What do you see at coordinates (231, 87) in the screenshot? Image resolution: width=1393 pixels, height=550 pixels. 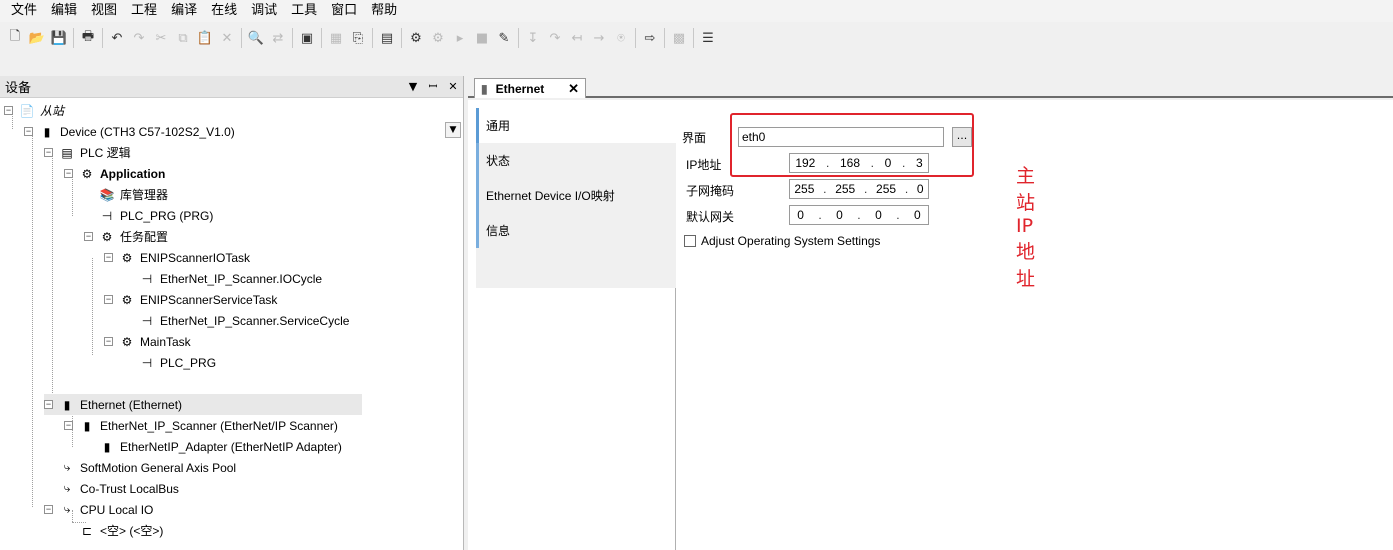 I see `devices-panel-header: 设备 ▼ ꟷ ✕` at bounding box center [231, 87].